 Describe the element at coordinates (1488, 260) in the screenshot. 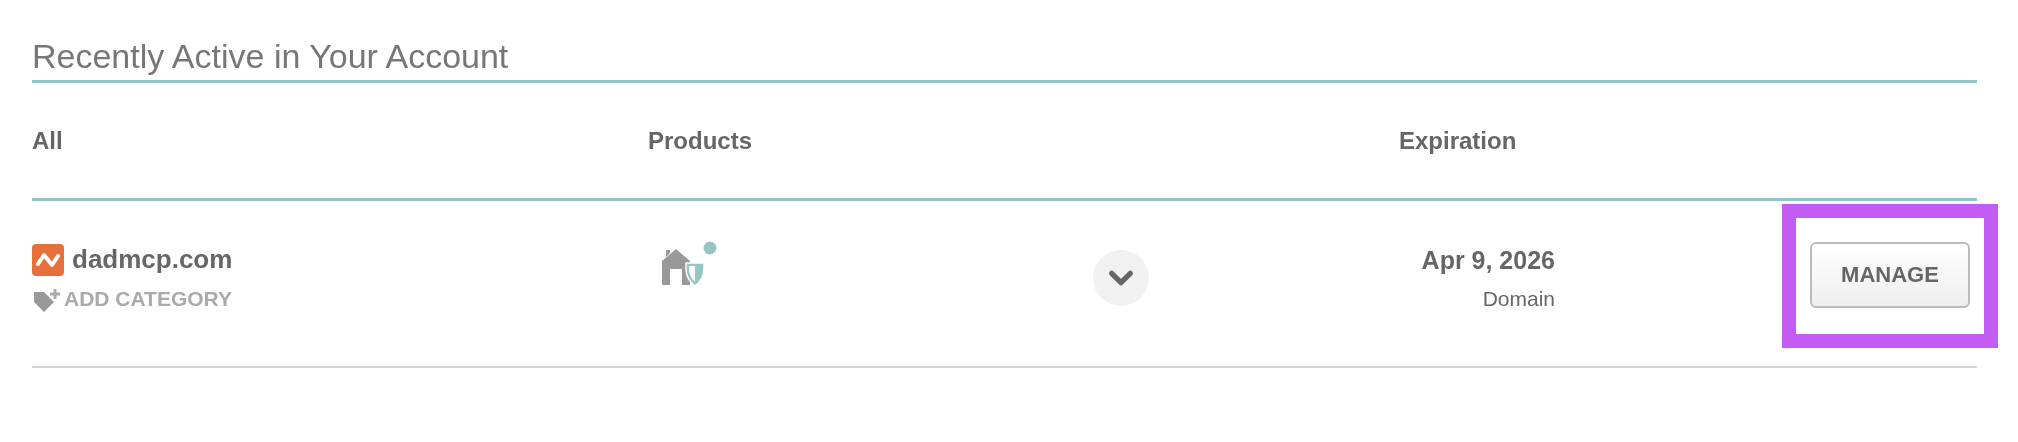

I see `expiration-date: Apr 9, 2026` at that location.